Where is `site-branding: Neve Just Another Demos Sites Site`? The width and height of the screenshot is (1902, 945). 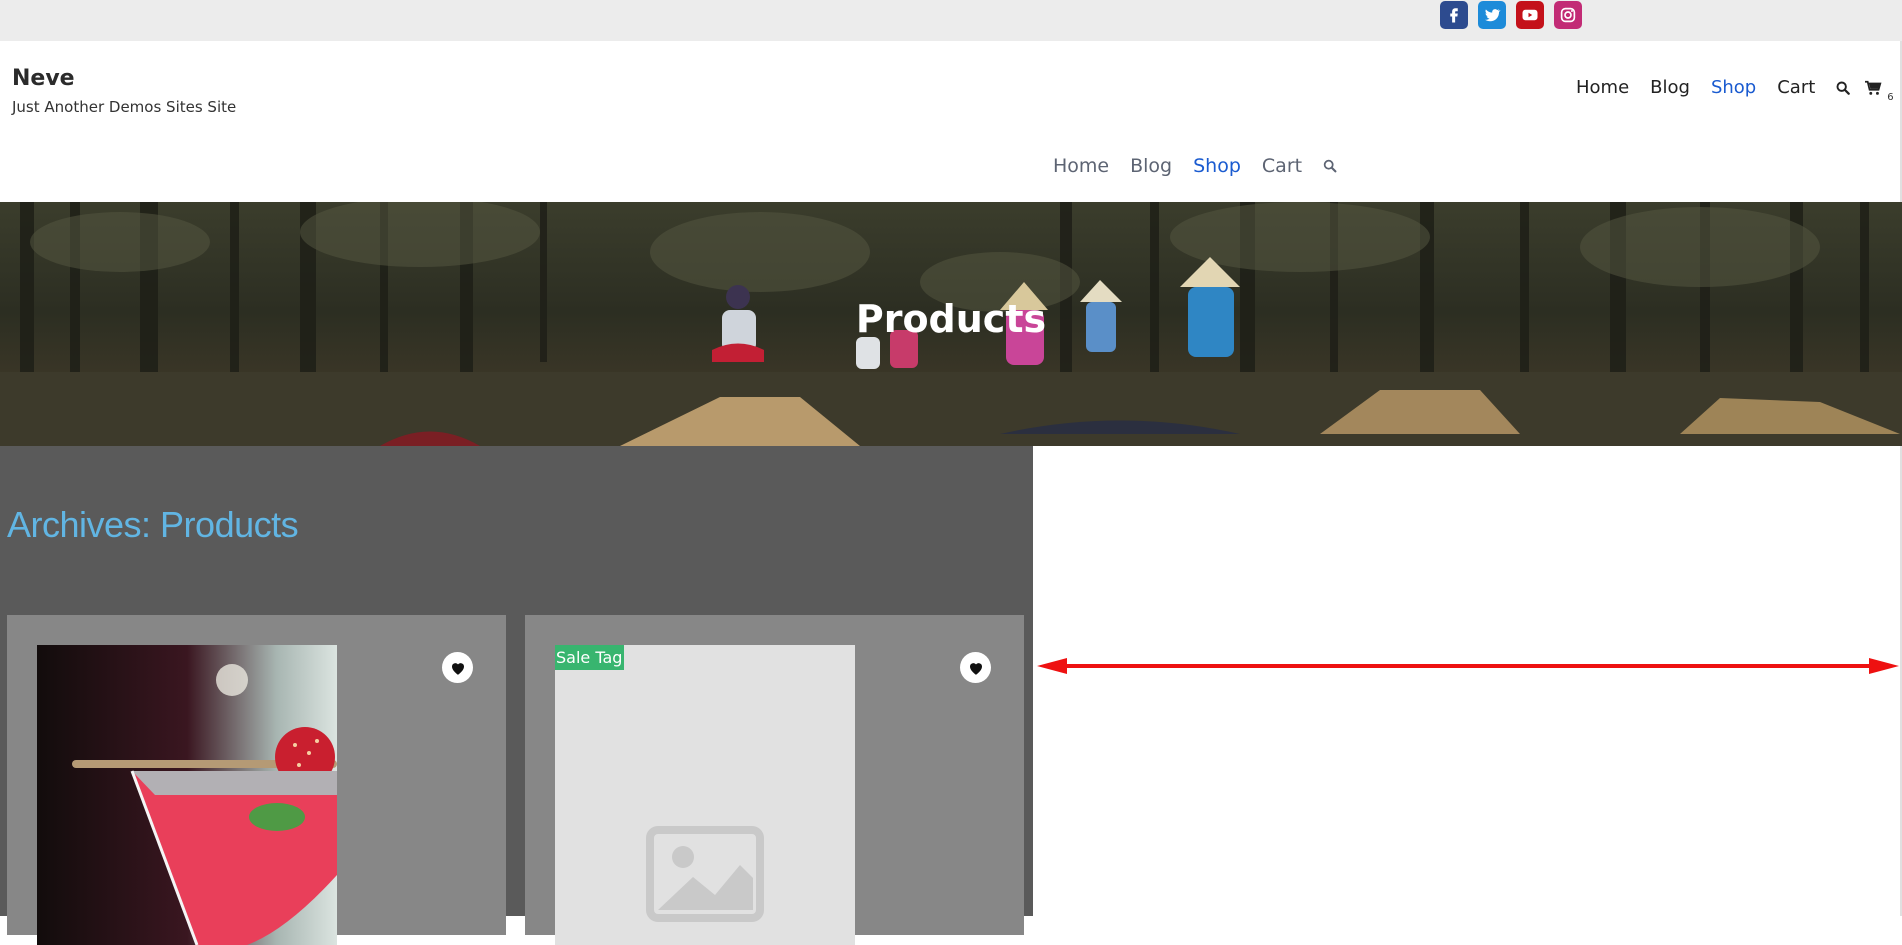 site-branding: Neve Just Another Demos Sites Site is located at coordinates (124, 90).